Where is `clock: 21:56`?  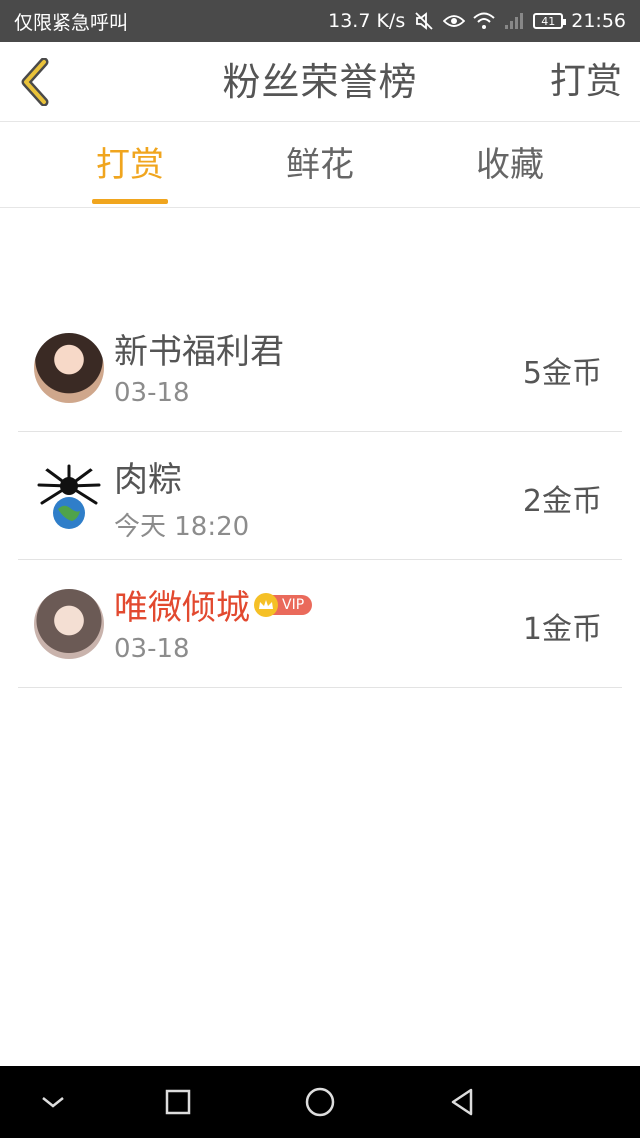
clock: 21:56 is located at coordinates (598, 21).